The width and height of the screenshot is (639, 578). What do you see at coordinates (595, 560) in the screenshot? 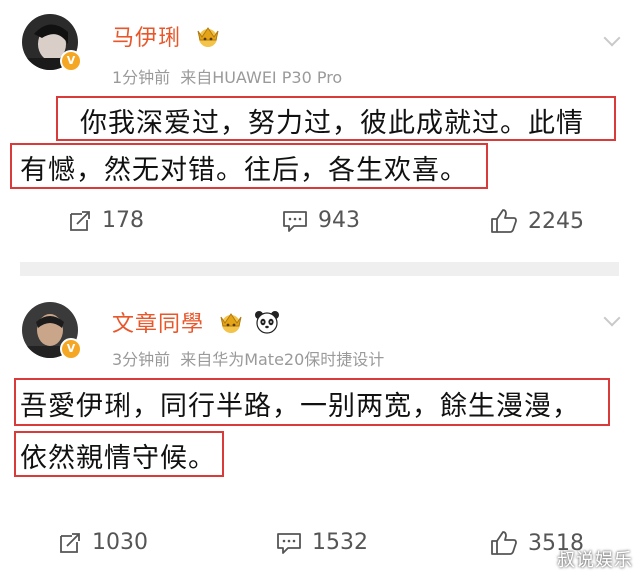
I see `watermark: 叔说娱乐` at bounding box center [595, 560].